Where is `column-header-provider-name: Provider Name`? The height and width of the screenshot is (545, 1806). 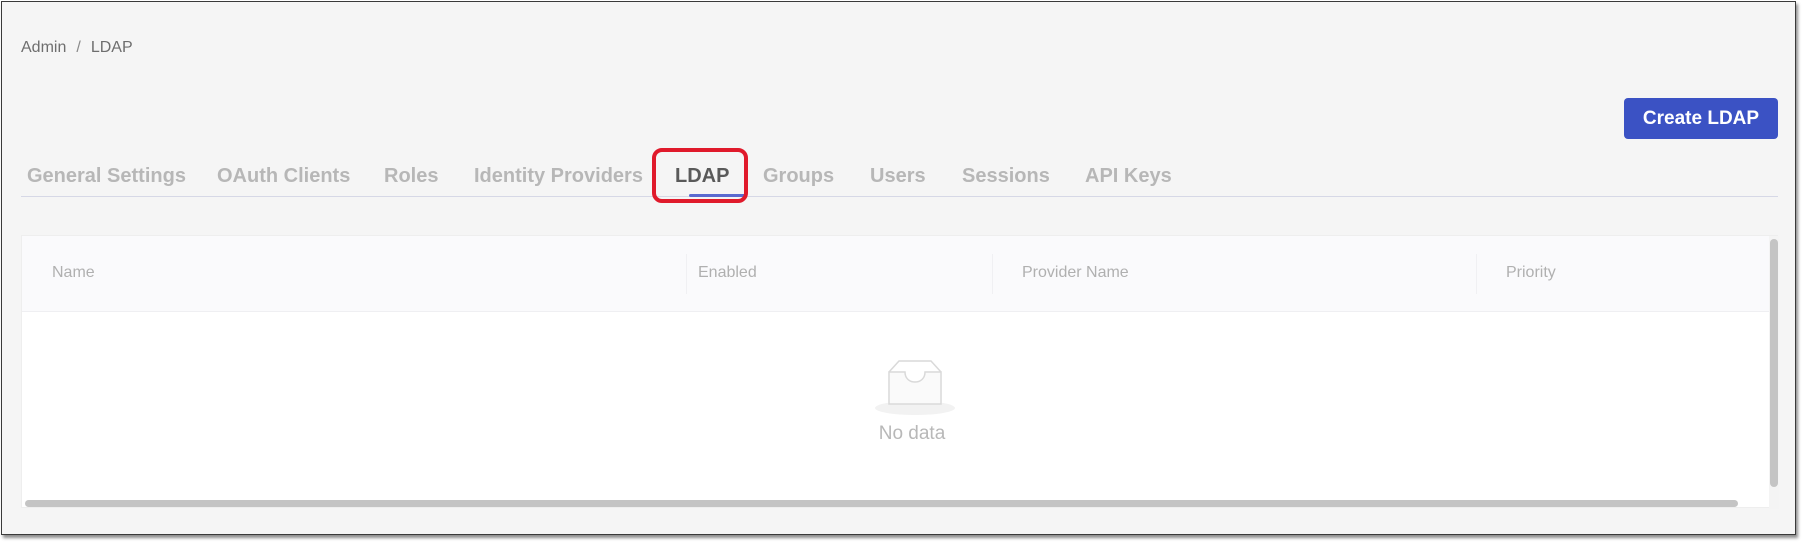
column-header-provider-name: Provider Name is located at coordinates (1075, 273).